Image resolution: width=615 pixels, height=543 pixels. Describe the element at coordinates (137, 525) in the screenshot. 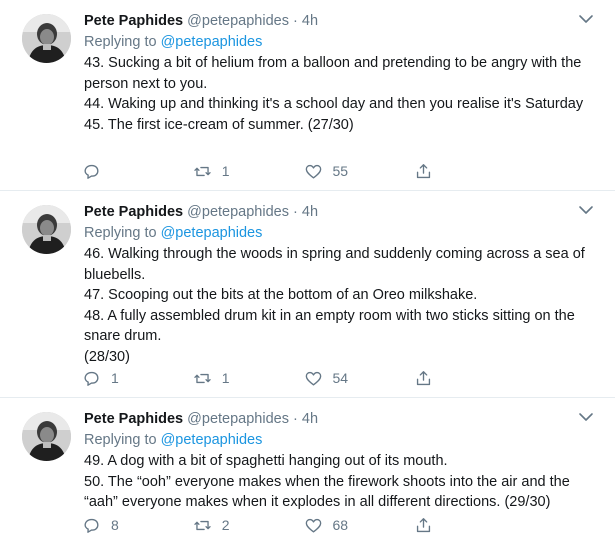

I see `reply-button: 8` at that location.